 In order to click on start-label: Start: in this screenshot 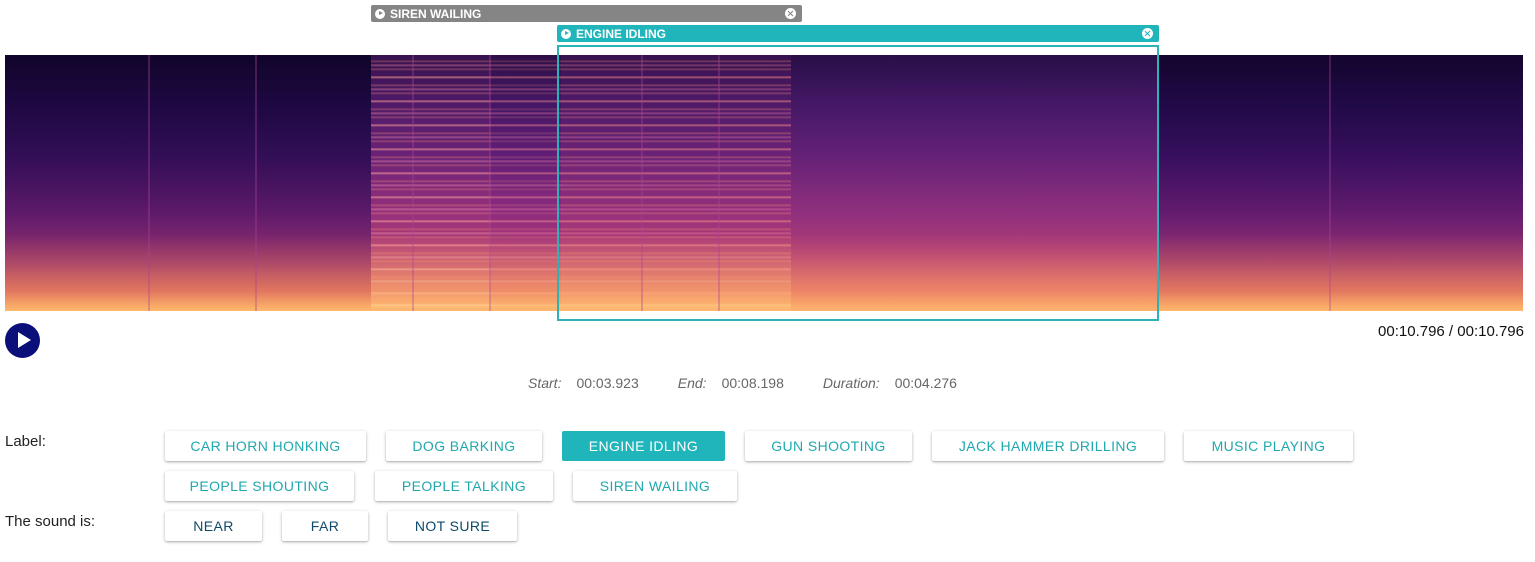, I will do `click(545, 383)`.